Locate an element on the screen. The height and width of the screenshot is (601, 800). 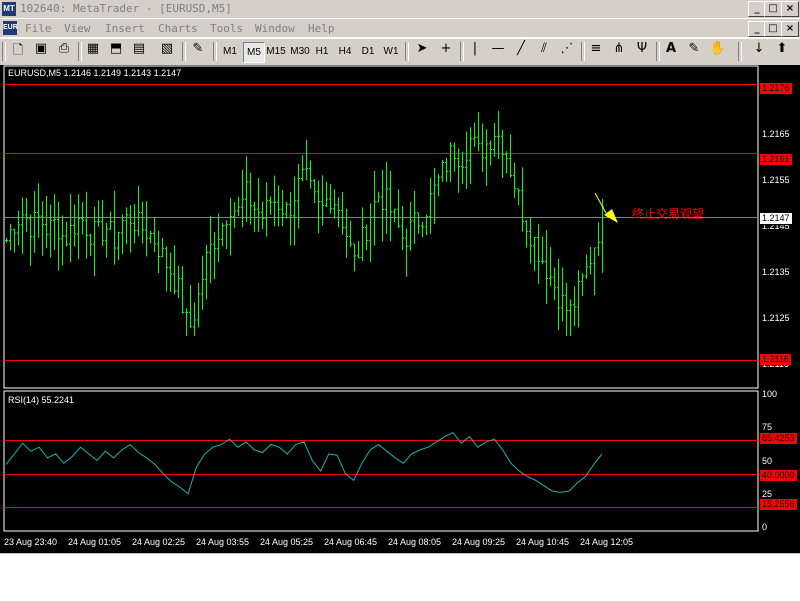
cursor-icon: ➤ is located at coordinates (422, 51).